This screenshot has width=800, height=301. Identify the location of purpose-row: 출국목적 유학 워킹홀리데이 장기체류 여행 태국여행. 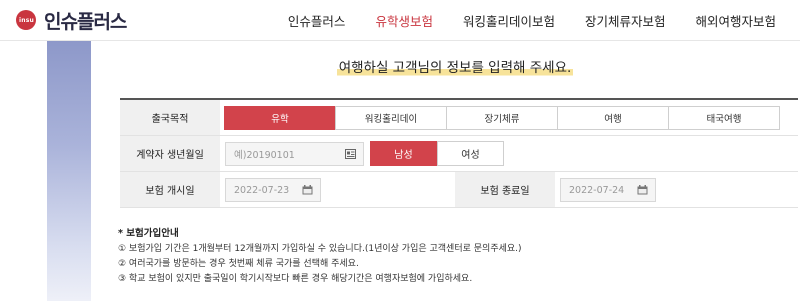
(459, 118).